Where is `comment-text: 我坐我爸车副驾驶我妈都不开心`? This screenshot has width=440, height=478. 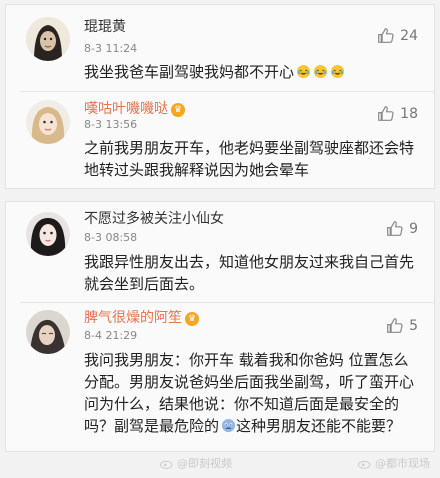 comment-text: 我坐我爸车副驾驶我妈都不开心 is located at coordinates (250, 72).